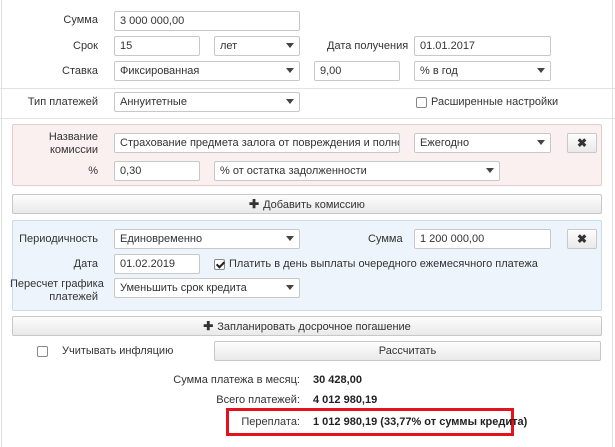 The height and width of the screenshot is (447, 615). Describe the element at coordinates (420, 422) in the screenshot. I see `overpayment-value: 1 012 980,19 (33,77% от суммы кредита)` at that location.